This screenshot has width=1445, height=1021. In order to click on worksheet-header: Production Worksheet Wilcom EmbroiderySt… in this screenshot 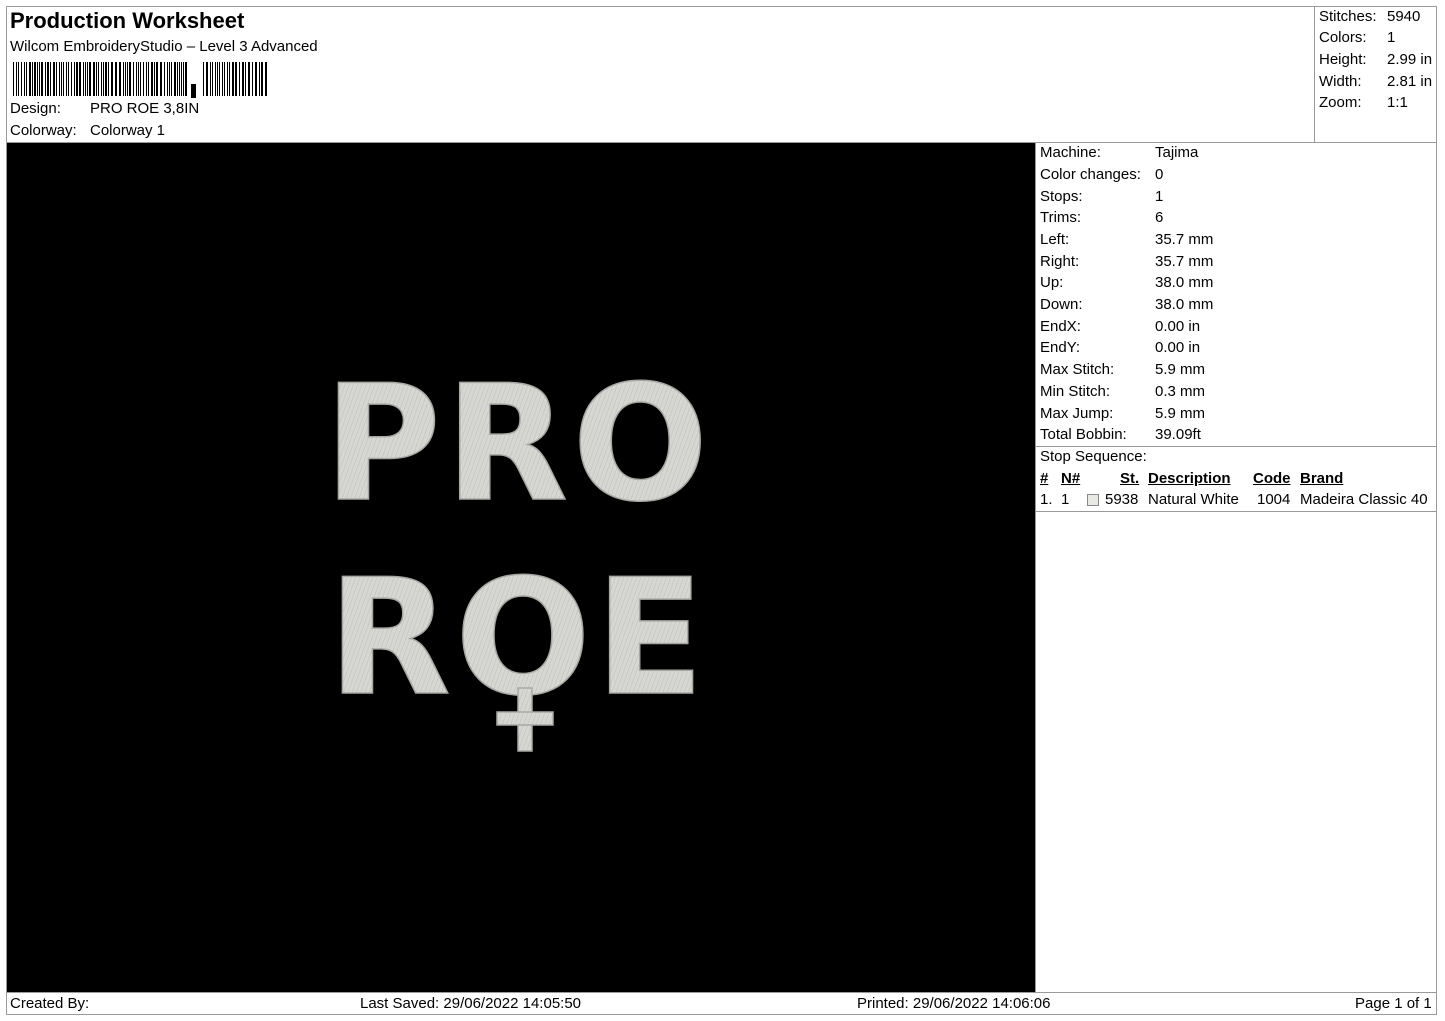, I will do `click(660, 74)`.